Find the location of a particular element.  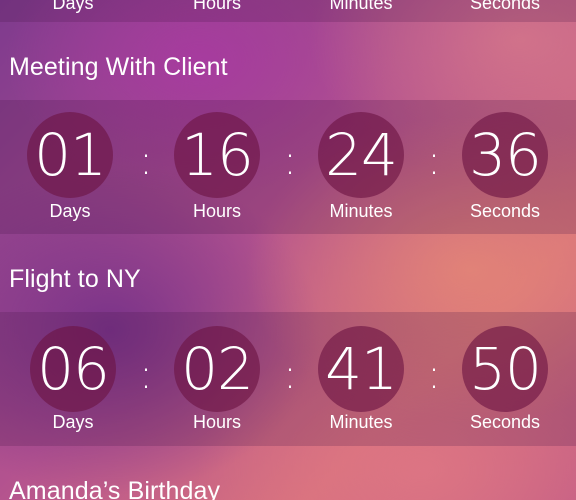

countdown-unit-seconds: 36 Seconds is located at coordinates (505, 172).